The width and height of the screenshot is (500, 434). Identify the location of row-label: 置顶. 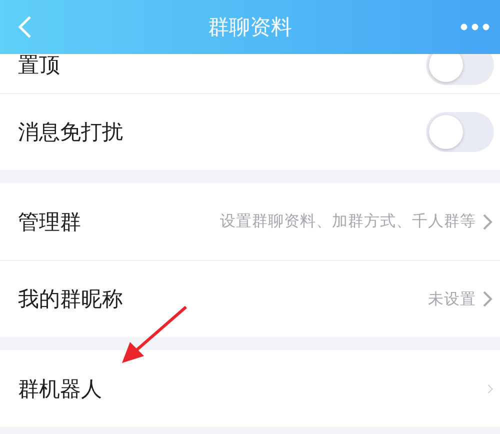
(39, 66).